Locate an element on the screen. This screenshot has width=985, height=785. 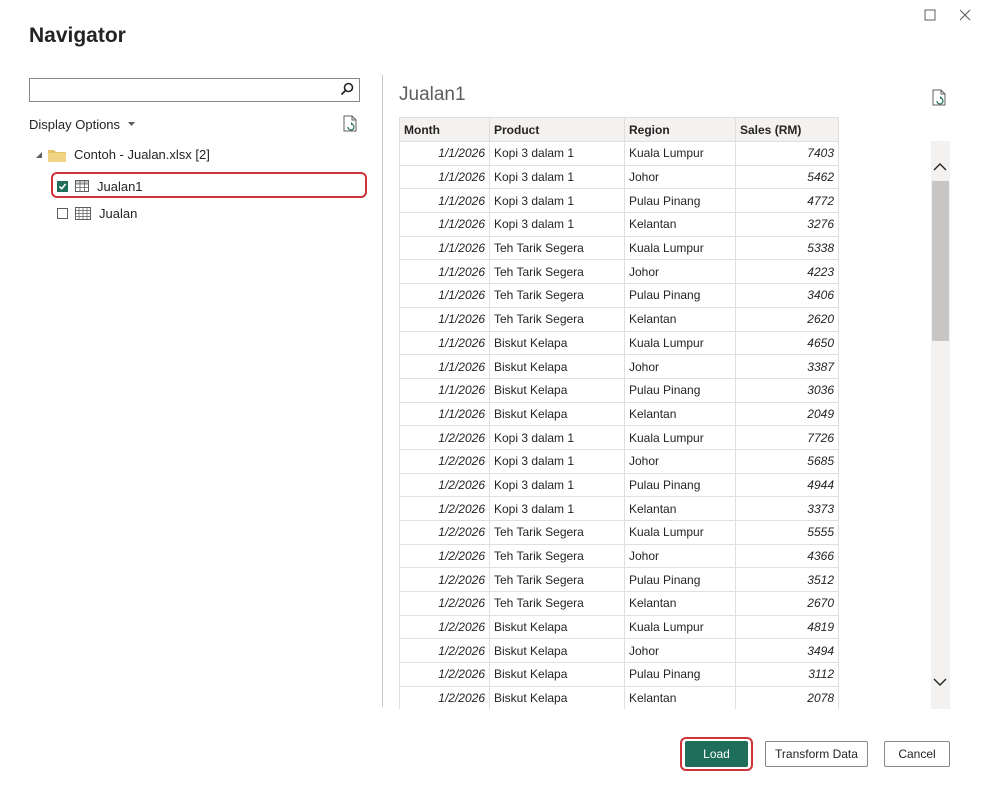
cell-sales: 7726 is located at coordinates (787, 437).